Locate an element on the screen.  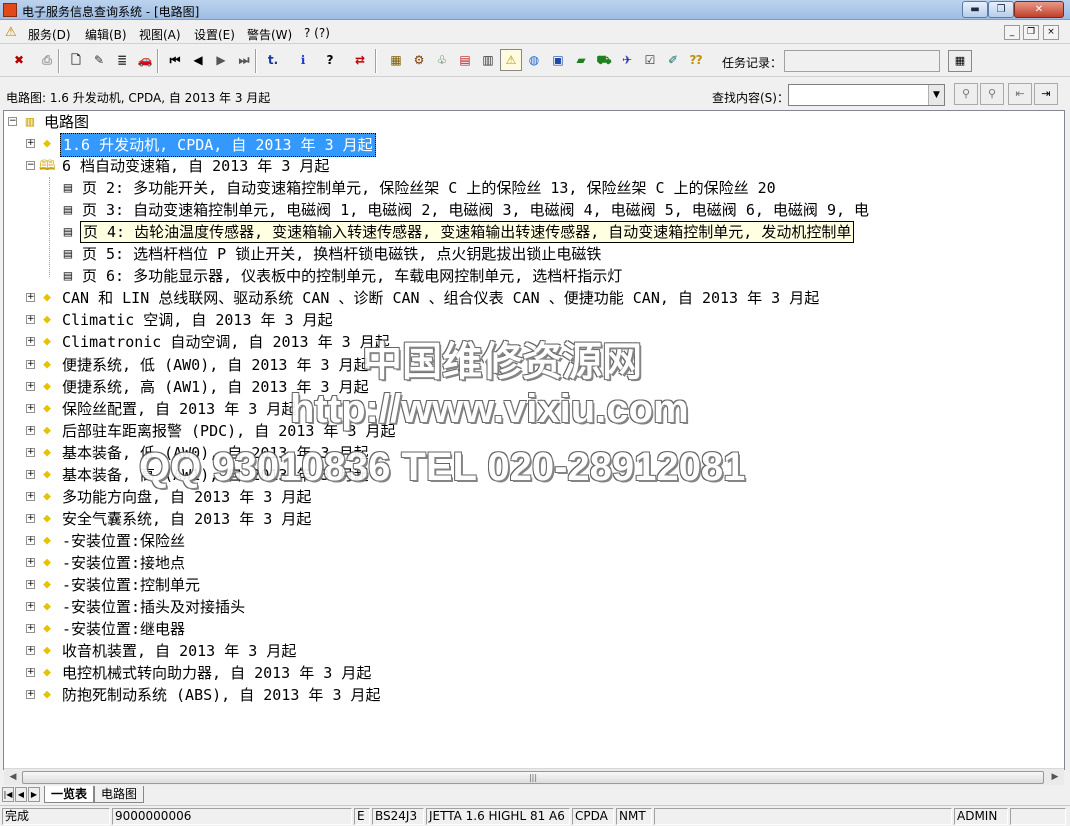
scroll-right-icon: ▶ is located at coordinates (1055, 777).